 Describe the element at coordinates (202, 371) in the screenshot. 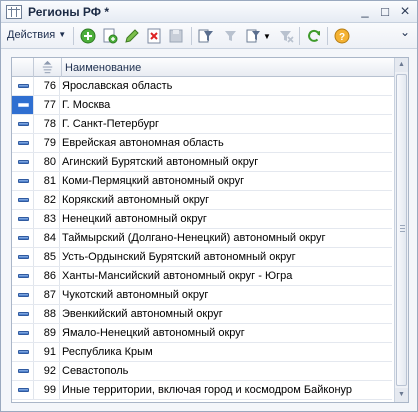

I see `table-row: 92 Севастополь` at that location.